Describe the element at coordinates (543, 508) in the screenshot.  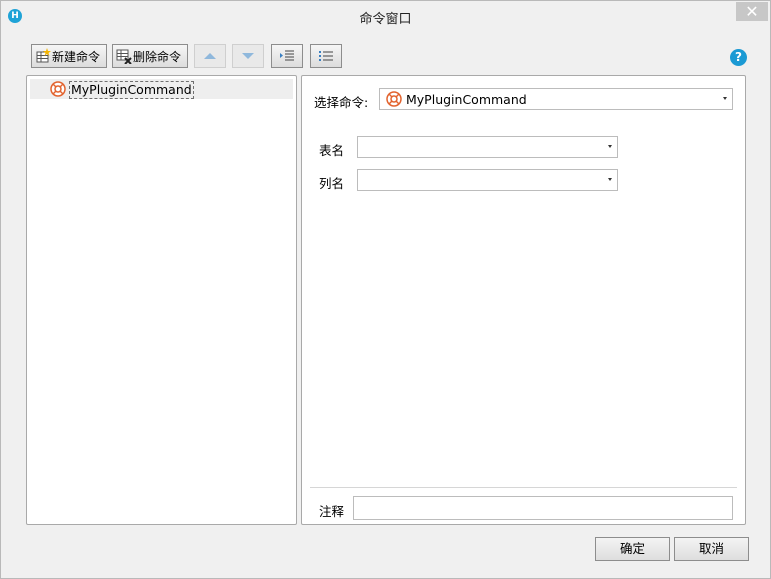
I see `comment-input` at that location.